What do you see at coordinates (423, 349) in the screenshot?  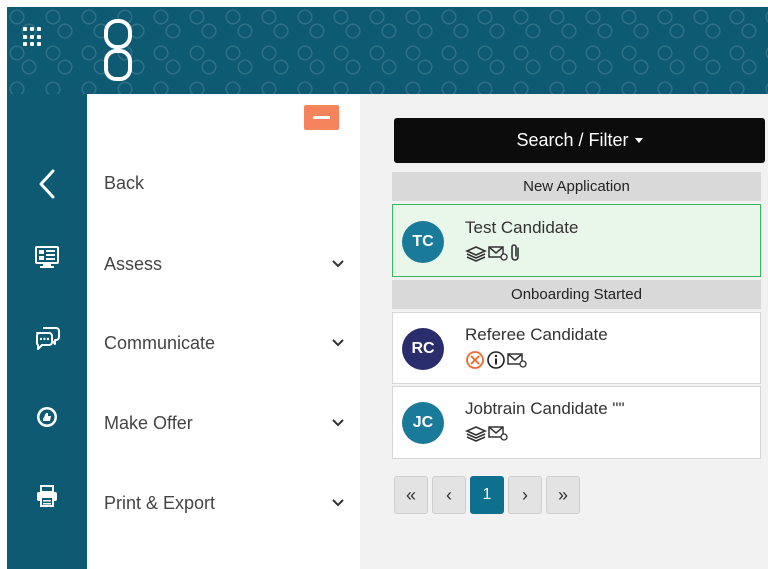 I see `avatar: RC` at bounding box center [423, 349].